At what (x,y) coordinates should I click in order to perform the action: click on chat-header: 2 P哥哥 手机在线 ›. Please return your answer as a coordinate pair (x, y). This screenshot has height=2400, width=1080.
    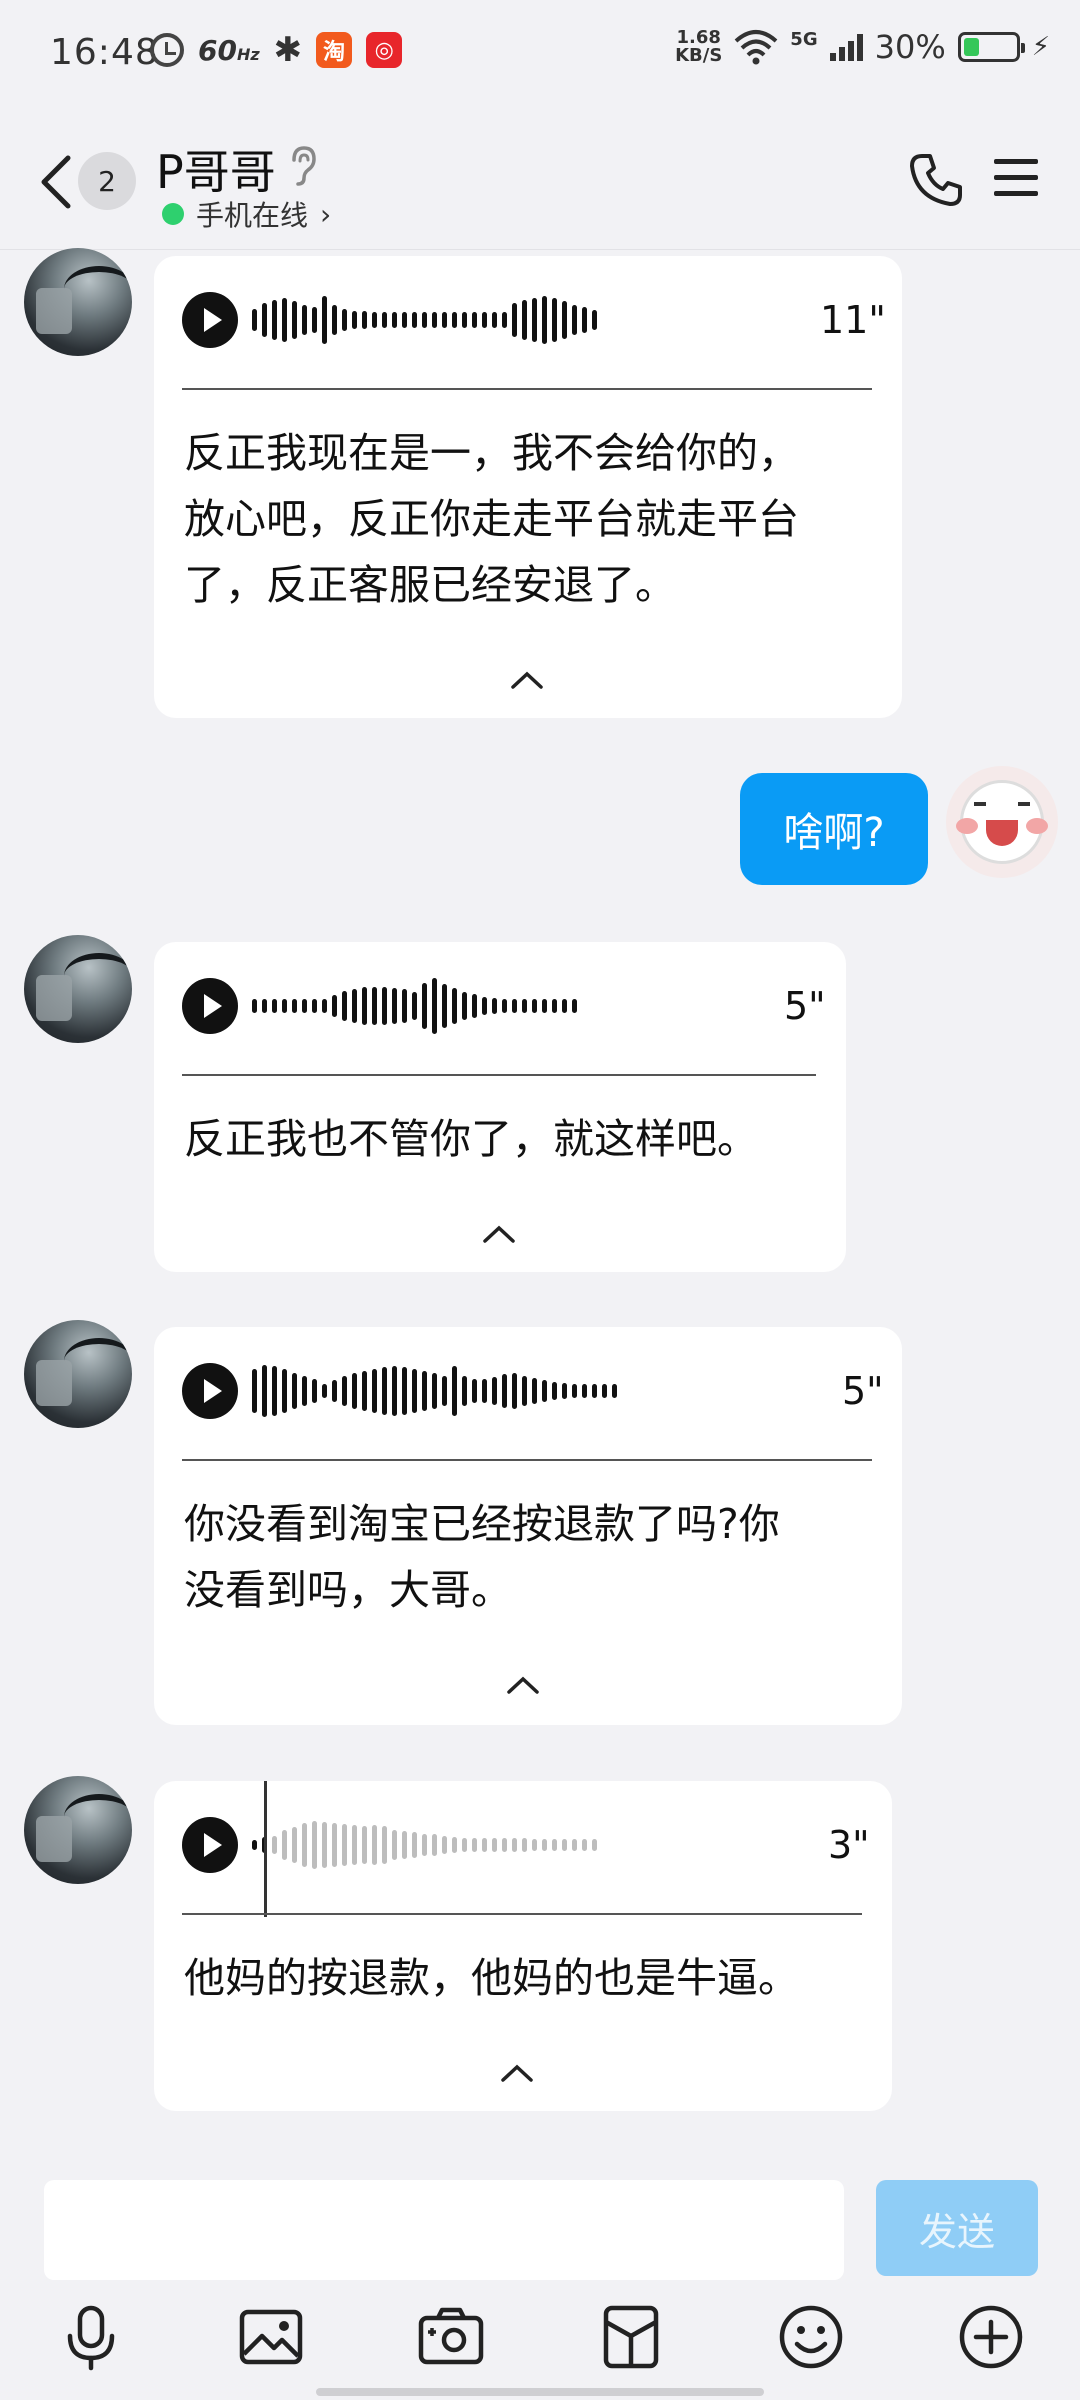
    Looking at the image, I should click on (540, 180).